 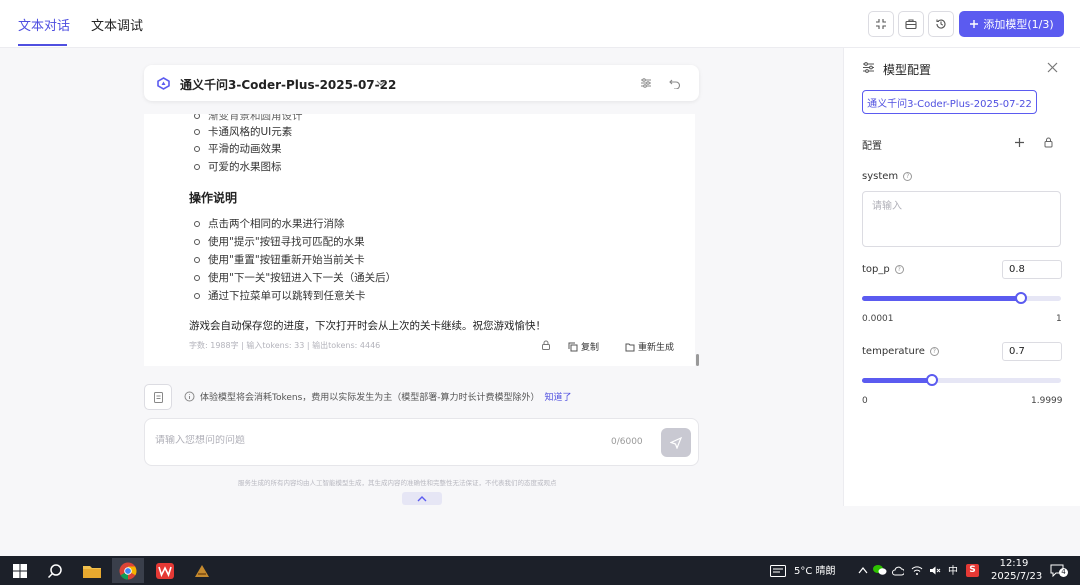 I want to click on list-item: 使用"重置"按钮重新开始当前关卡, so click(x=279, y=260).